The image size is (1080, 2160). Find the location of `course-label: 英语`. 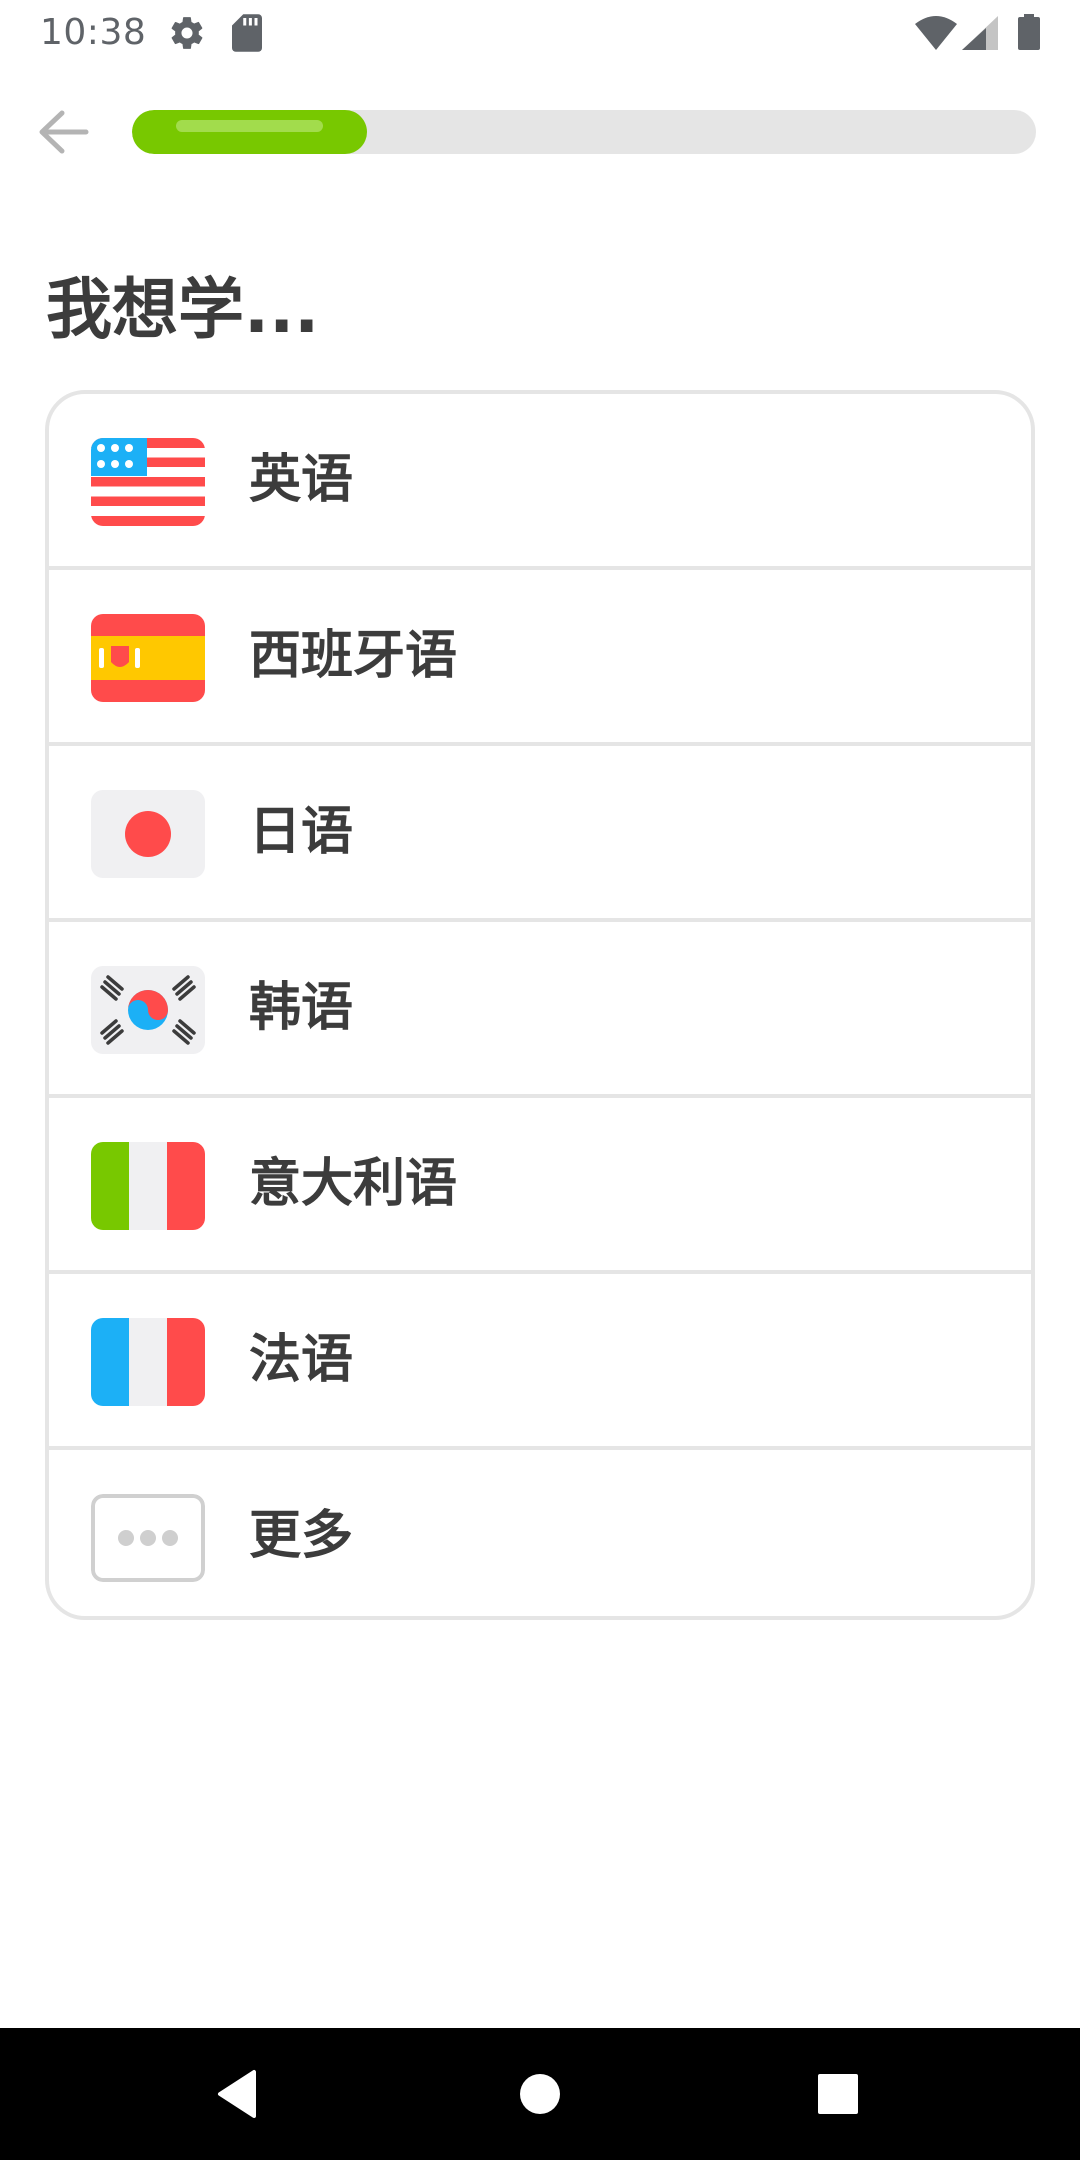

course-label: 英语 is located at coordinates (301, 480).